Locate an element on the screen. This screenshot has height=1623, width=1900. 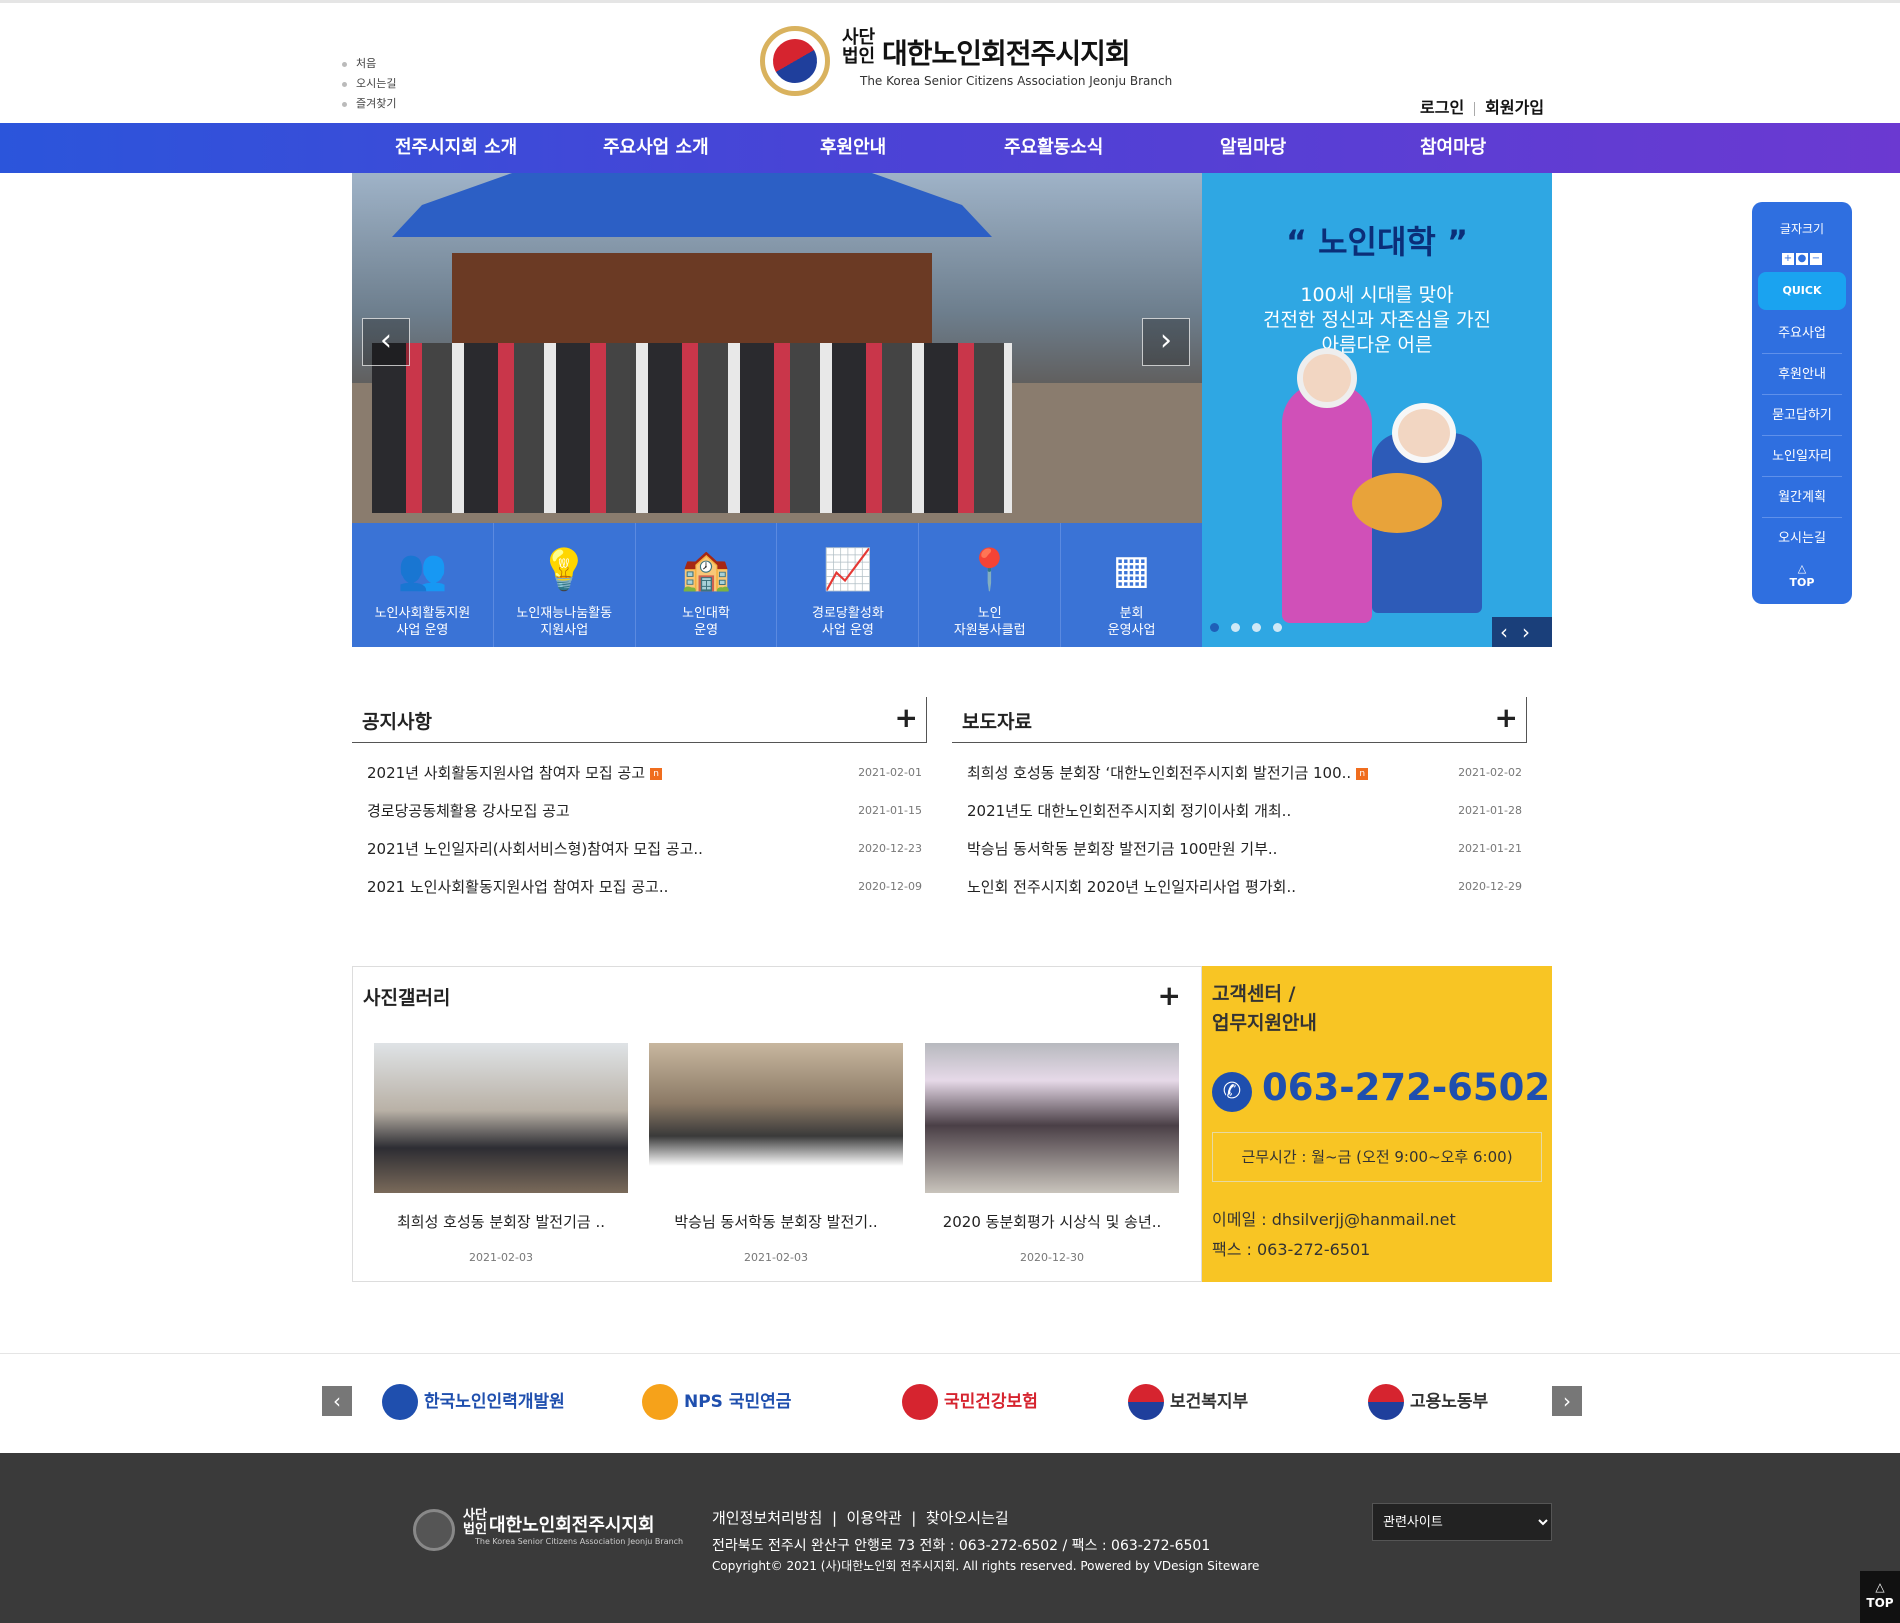
quick-link-sponsor: 후원안내 is located at coordinates (1802, 375).